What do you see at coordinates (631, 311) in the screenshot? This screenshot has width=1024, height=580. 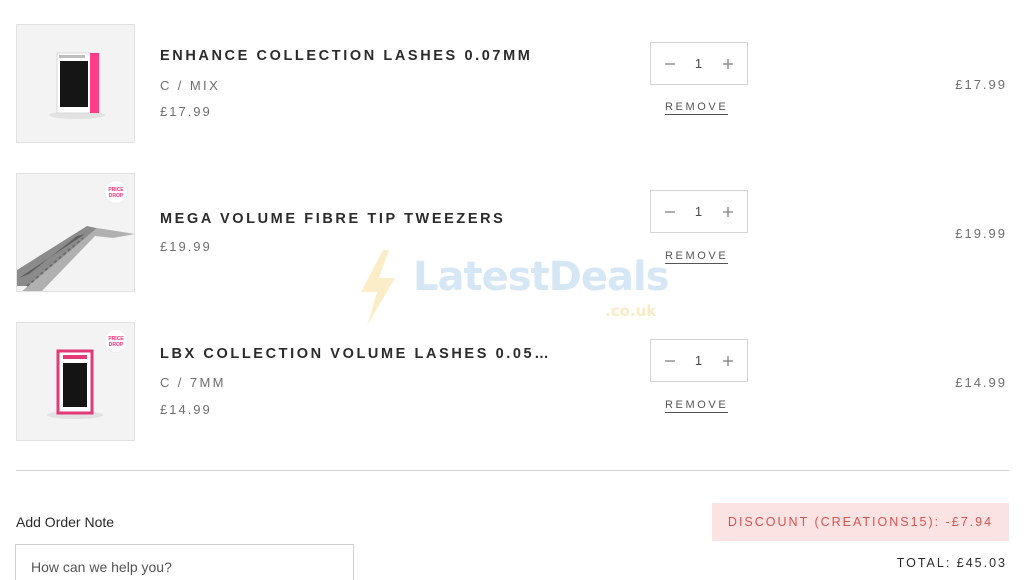 I see `watermark-subtext: .co.uk` at bounding box center [631, 311].